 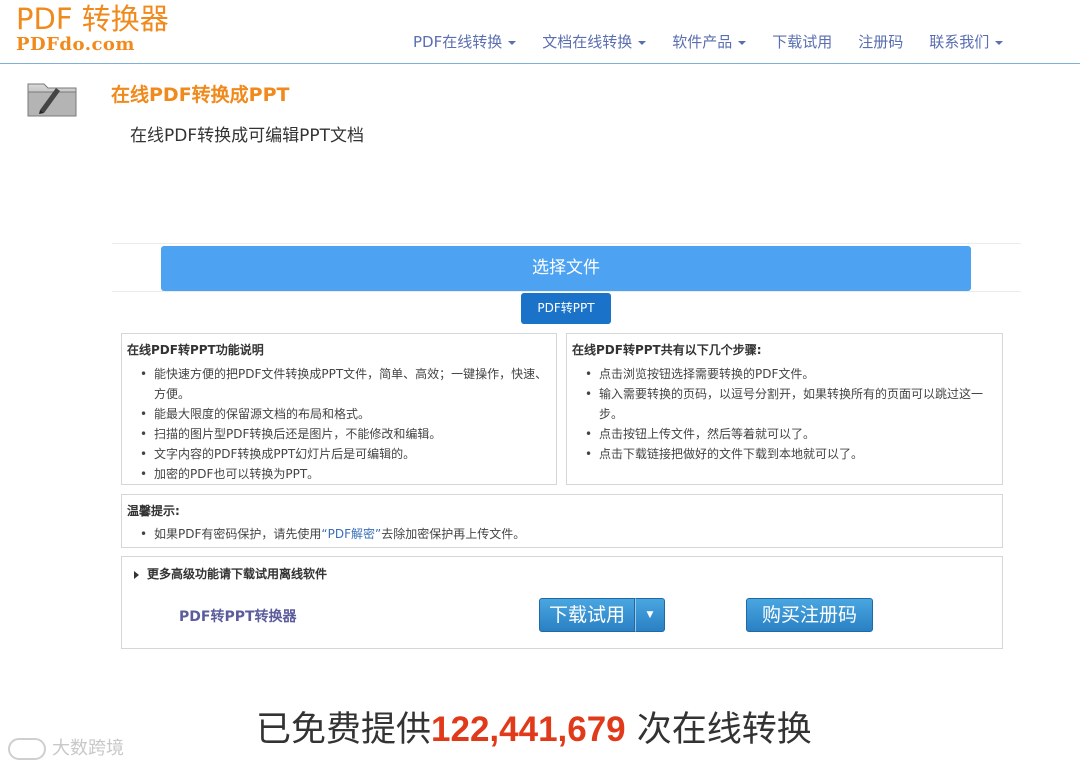 I want to click on list-item: 输入需要转换的页码，以逗号分割开，如果转换所有的页面可以跳过这一步。, so click(x=793, y=404).